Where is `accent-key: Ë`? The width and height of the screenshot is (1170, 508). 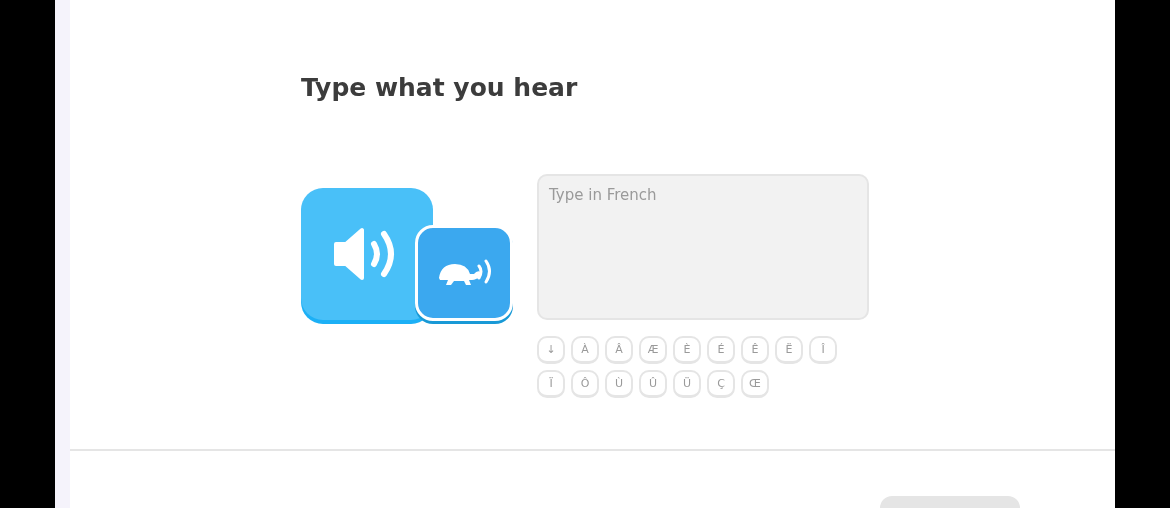
accent-key: Ë is located at coordinates (789, 350).